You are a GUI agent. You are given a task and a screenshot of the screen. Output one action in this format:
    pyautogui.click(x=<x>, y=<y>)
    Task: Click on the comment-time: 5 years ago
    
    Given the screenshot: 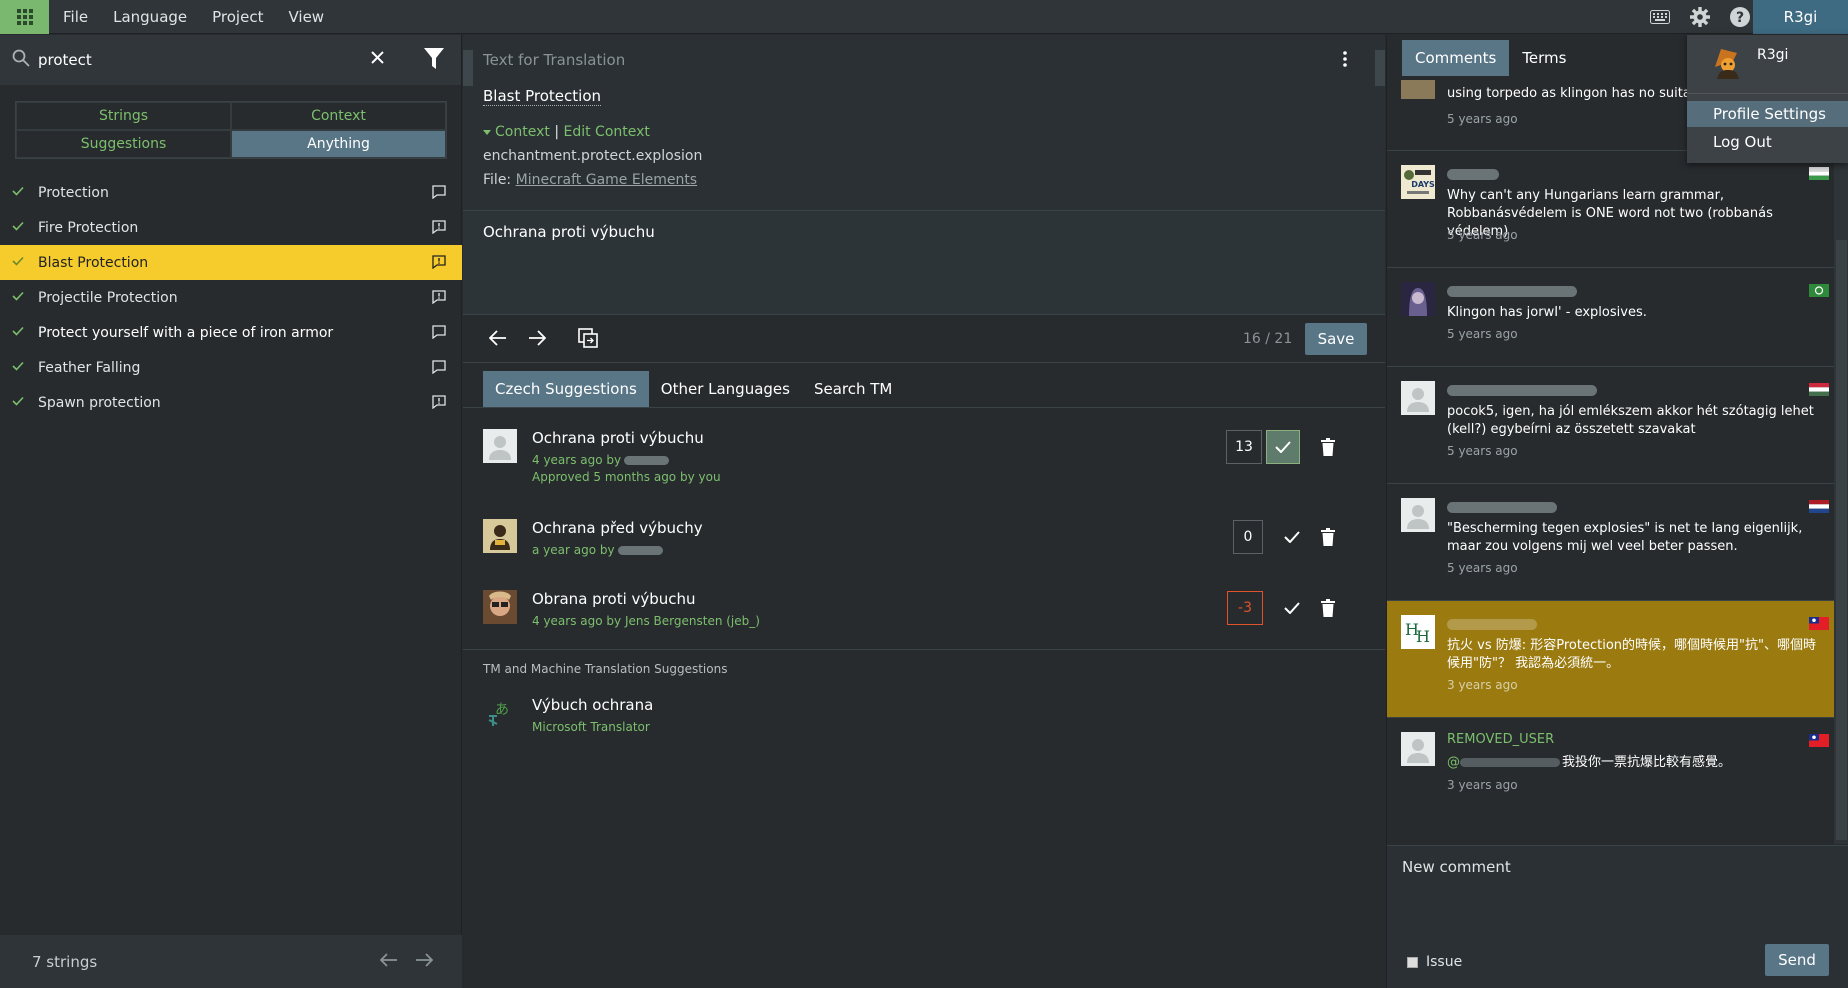 What is the action you would take?
    pyautogui.click(x=1482, y=119)
    